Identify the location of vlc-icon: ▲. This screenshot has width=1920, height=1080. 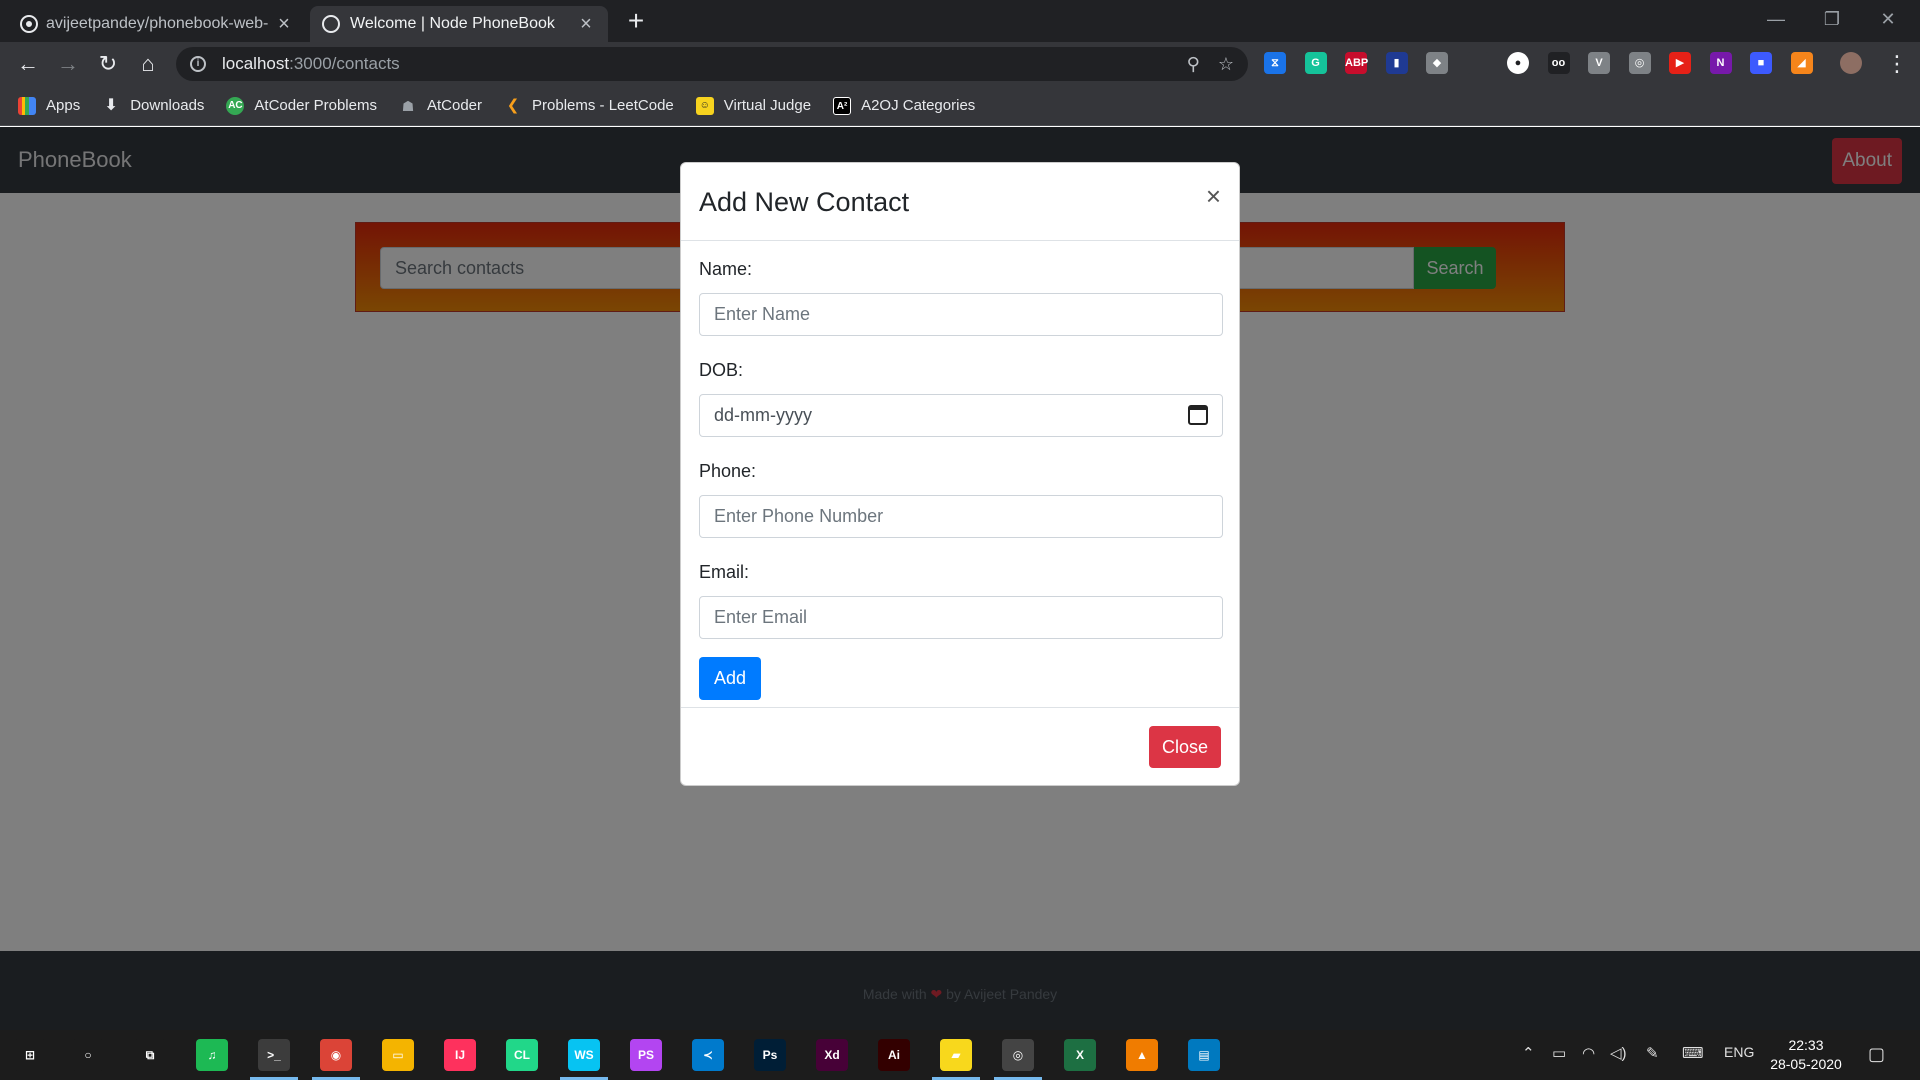
(1142, 1055).